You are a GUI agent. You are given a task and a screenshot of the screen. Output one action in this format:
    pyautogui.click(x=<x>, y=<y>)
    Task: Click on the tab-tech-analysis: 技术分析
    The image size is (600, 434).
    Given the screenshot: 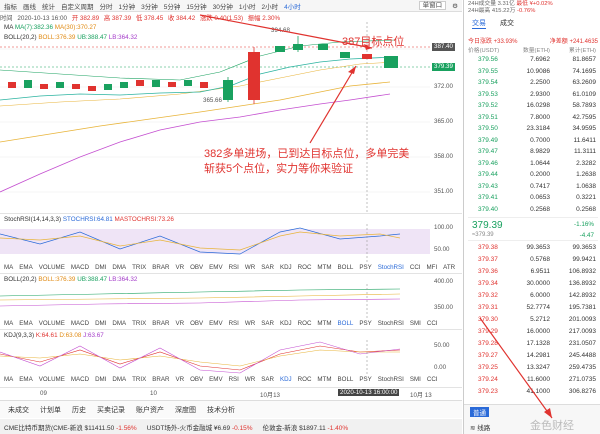 What is the action you would take?
    pyautogui.click(x=221, y=410)
    